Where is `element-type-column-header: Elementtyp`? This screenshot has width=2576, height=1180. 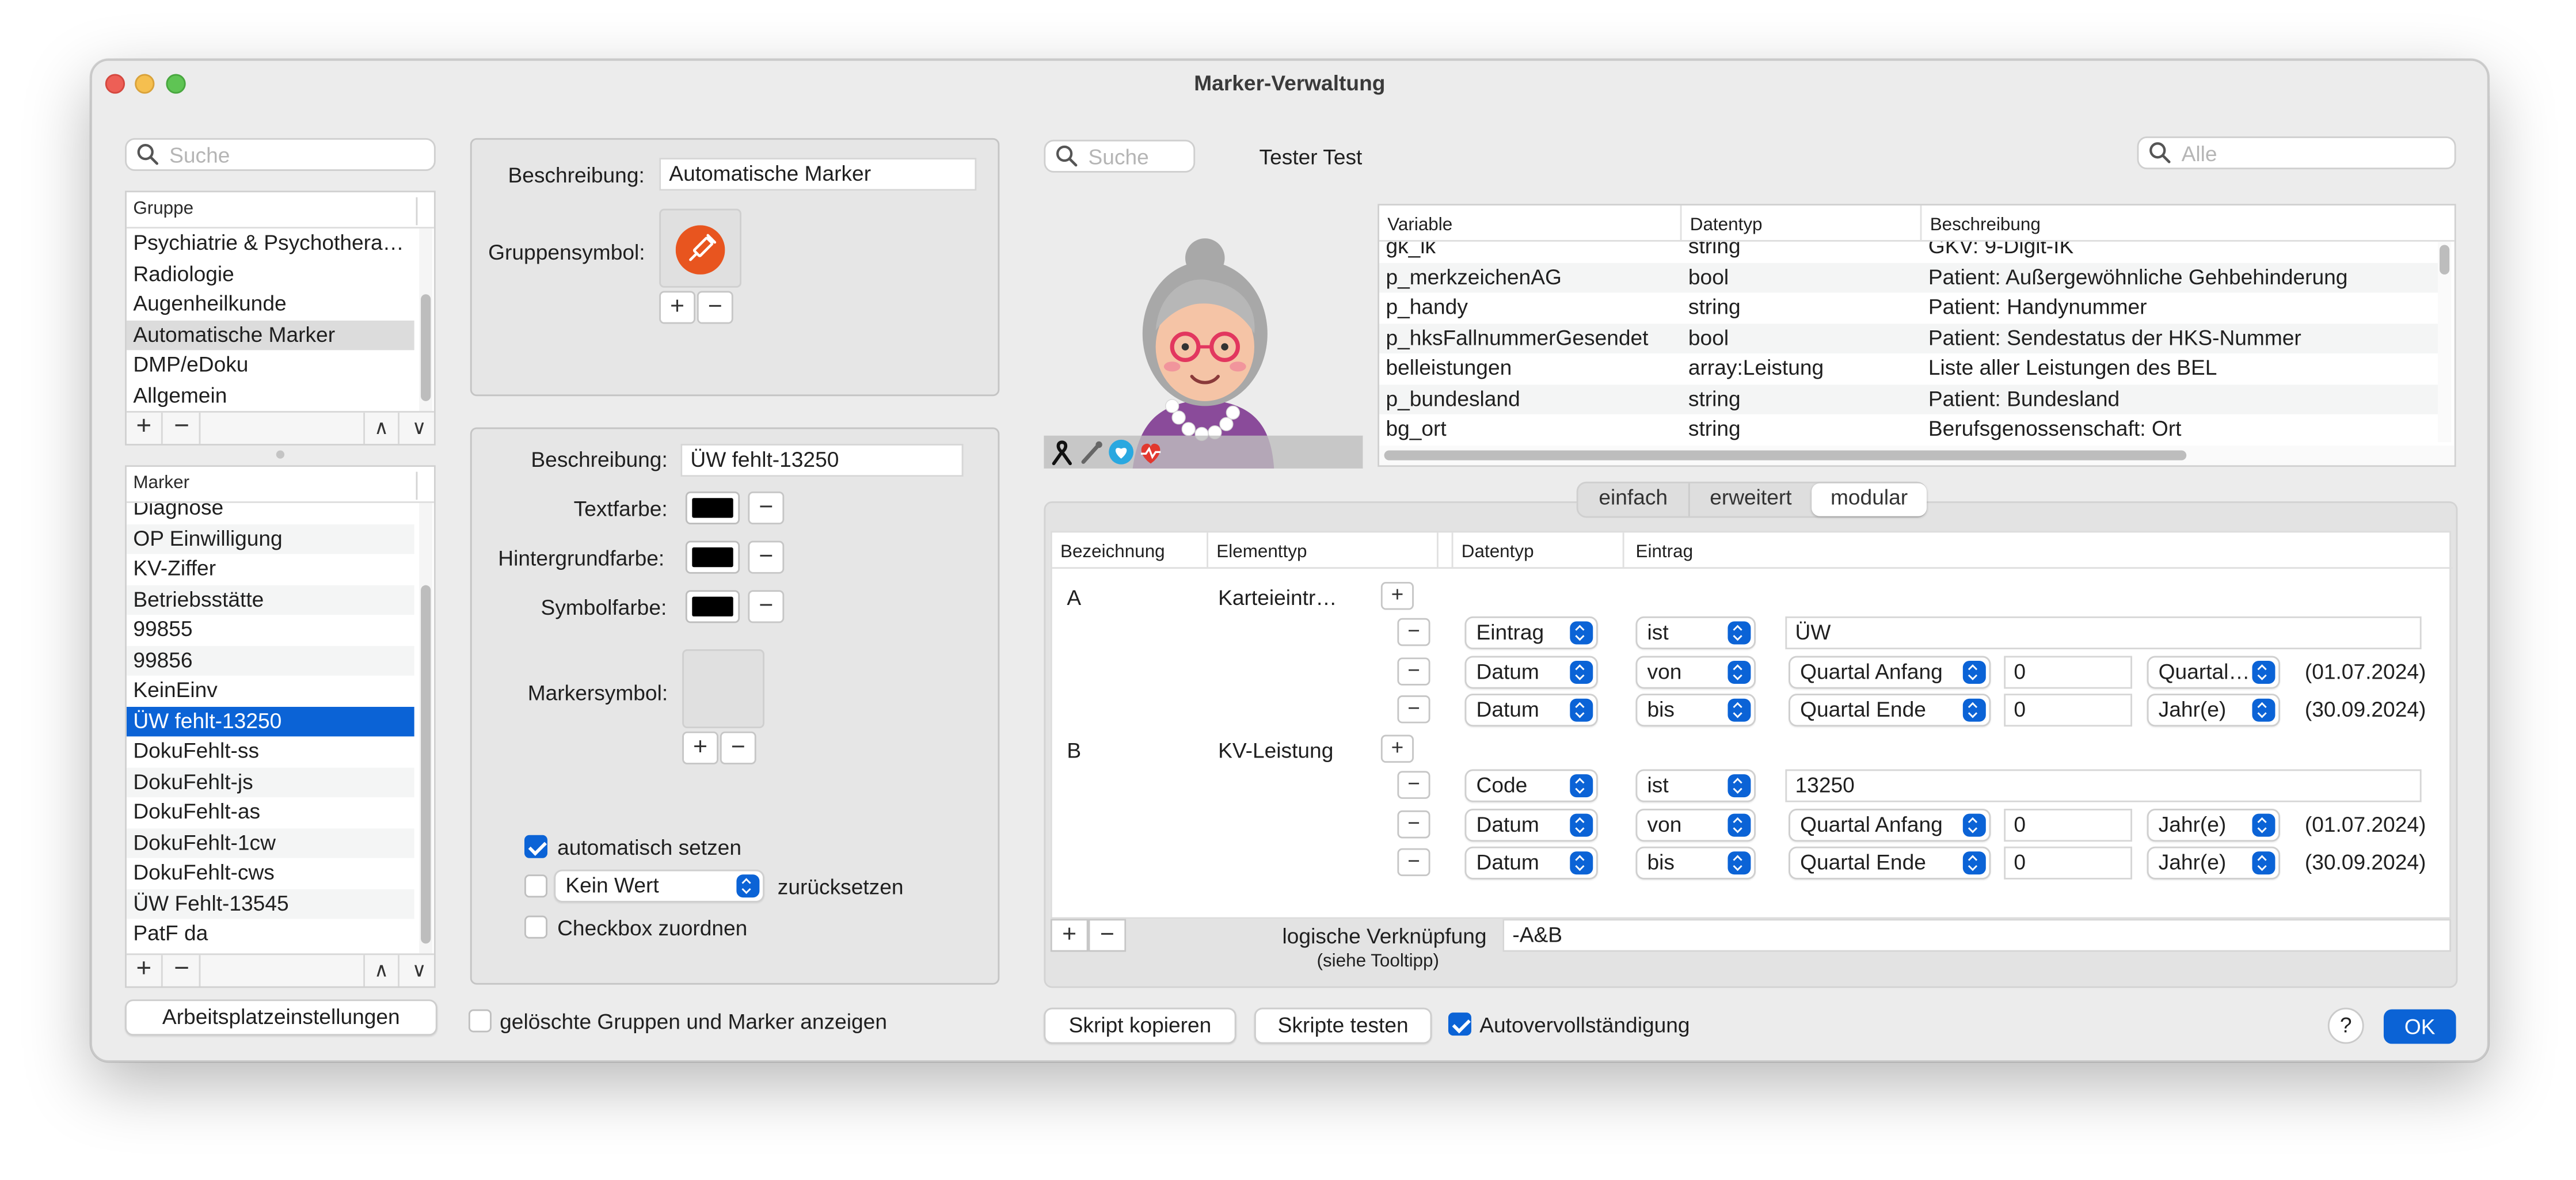 element-type-column-header: Elementtyp is located at coordinates (1324, 550).